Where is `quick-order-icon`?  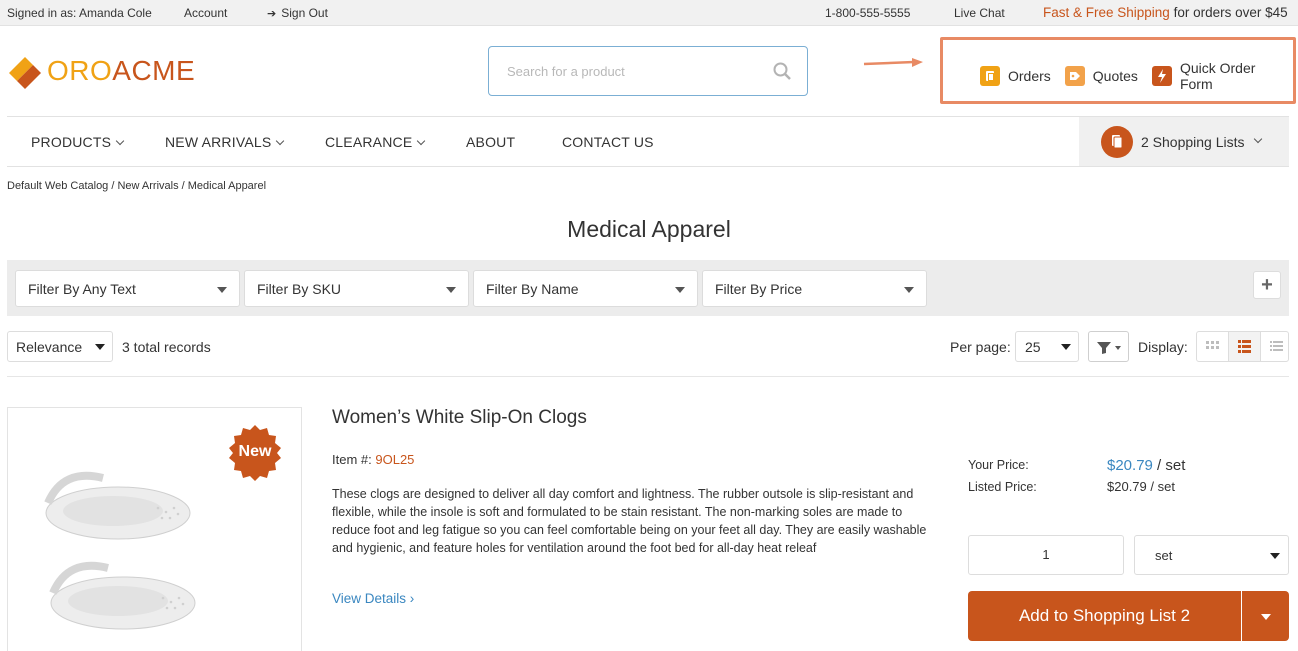
quick-order-icon is located at coordinates (1161, 76).